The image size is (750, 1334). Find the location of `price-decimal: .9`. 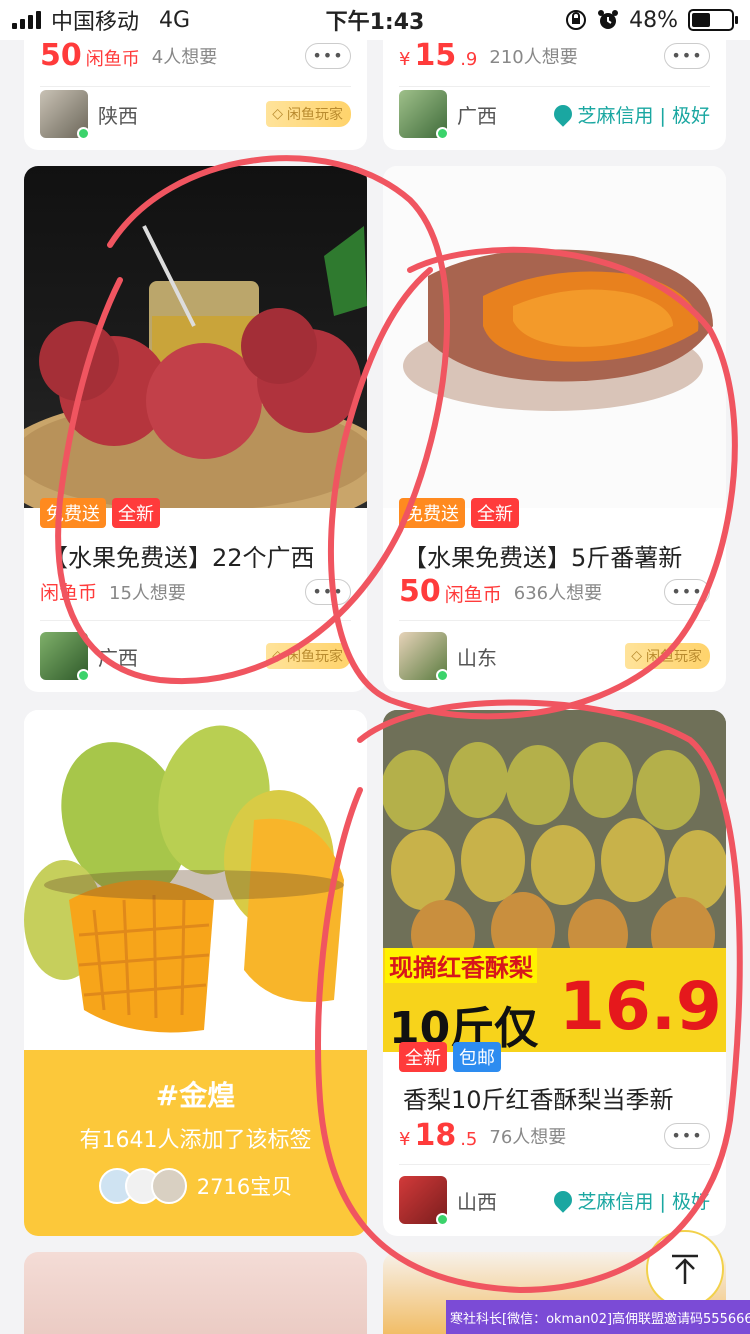

price-decimal: .9 is located at coordinates (469, 59).